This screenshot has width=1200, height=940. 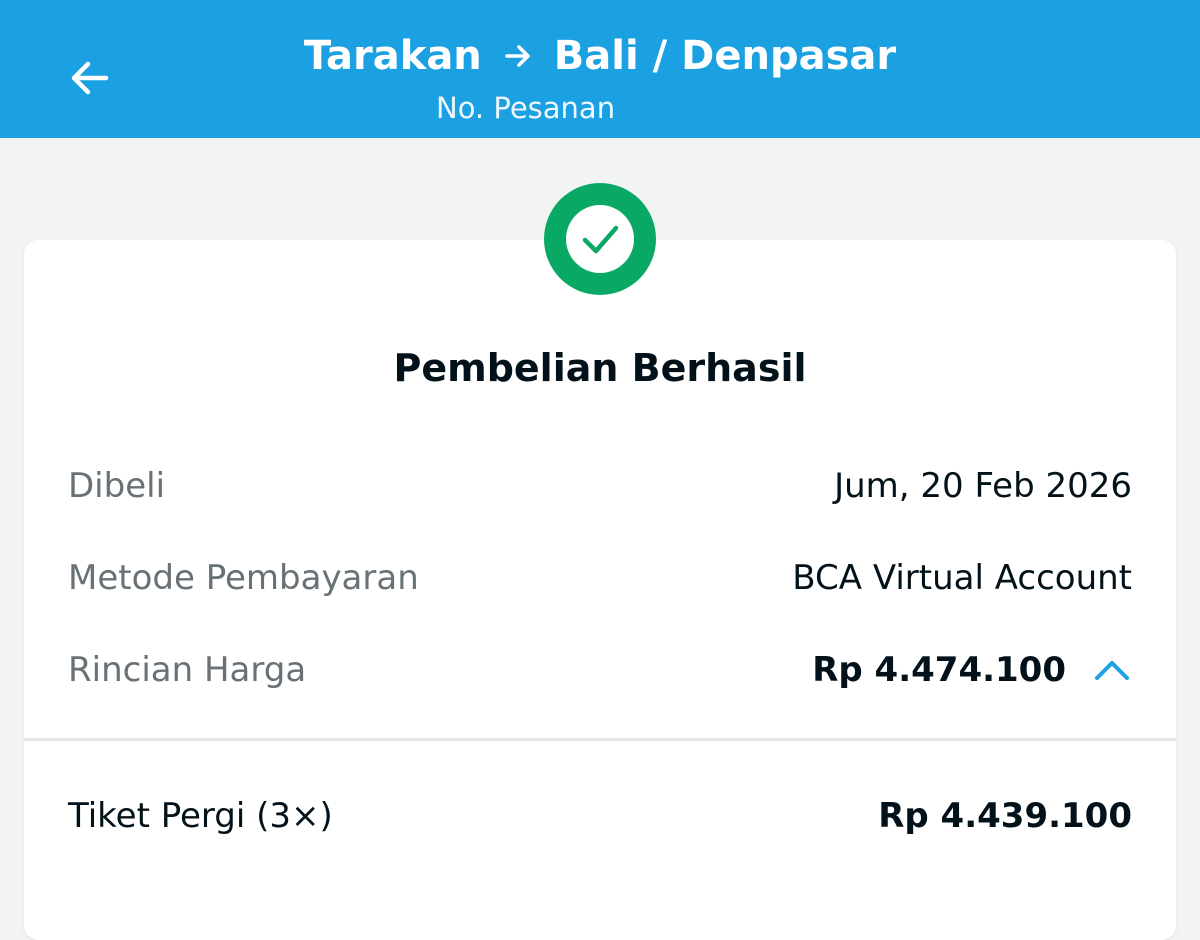 I want to click on total-price: Rp 4.474.100, so click(x=939, y=670).